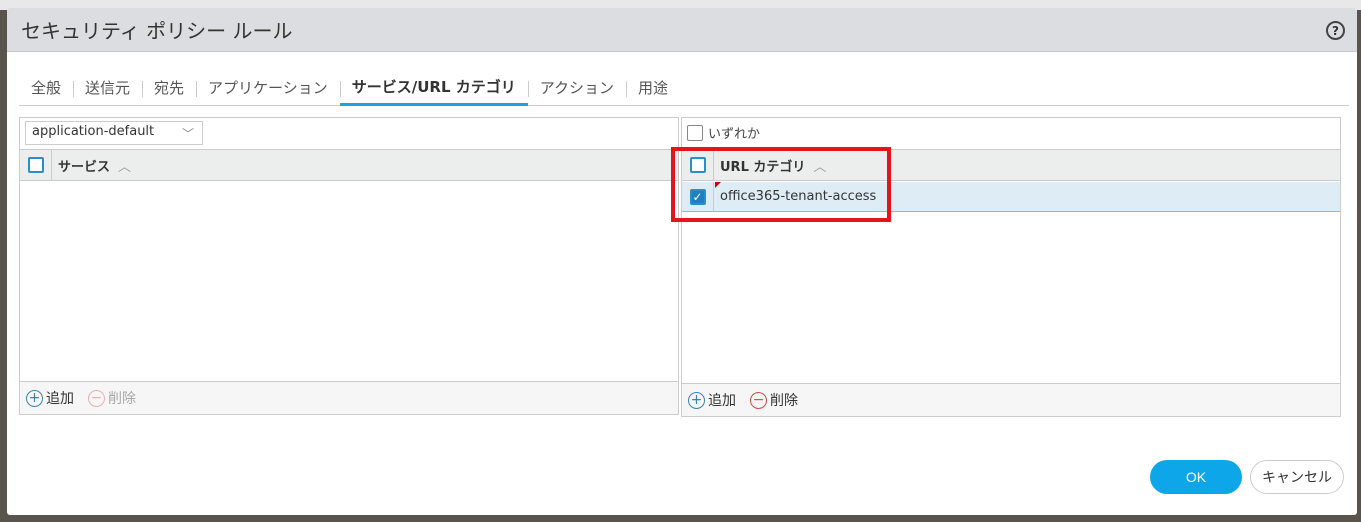 This screenshot has width=1361, height=522. I want to click on dialog-title: セキュリティ ポリシー ルール, so click(682, 30).